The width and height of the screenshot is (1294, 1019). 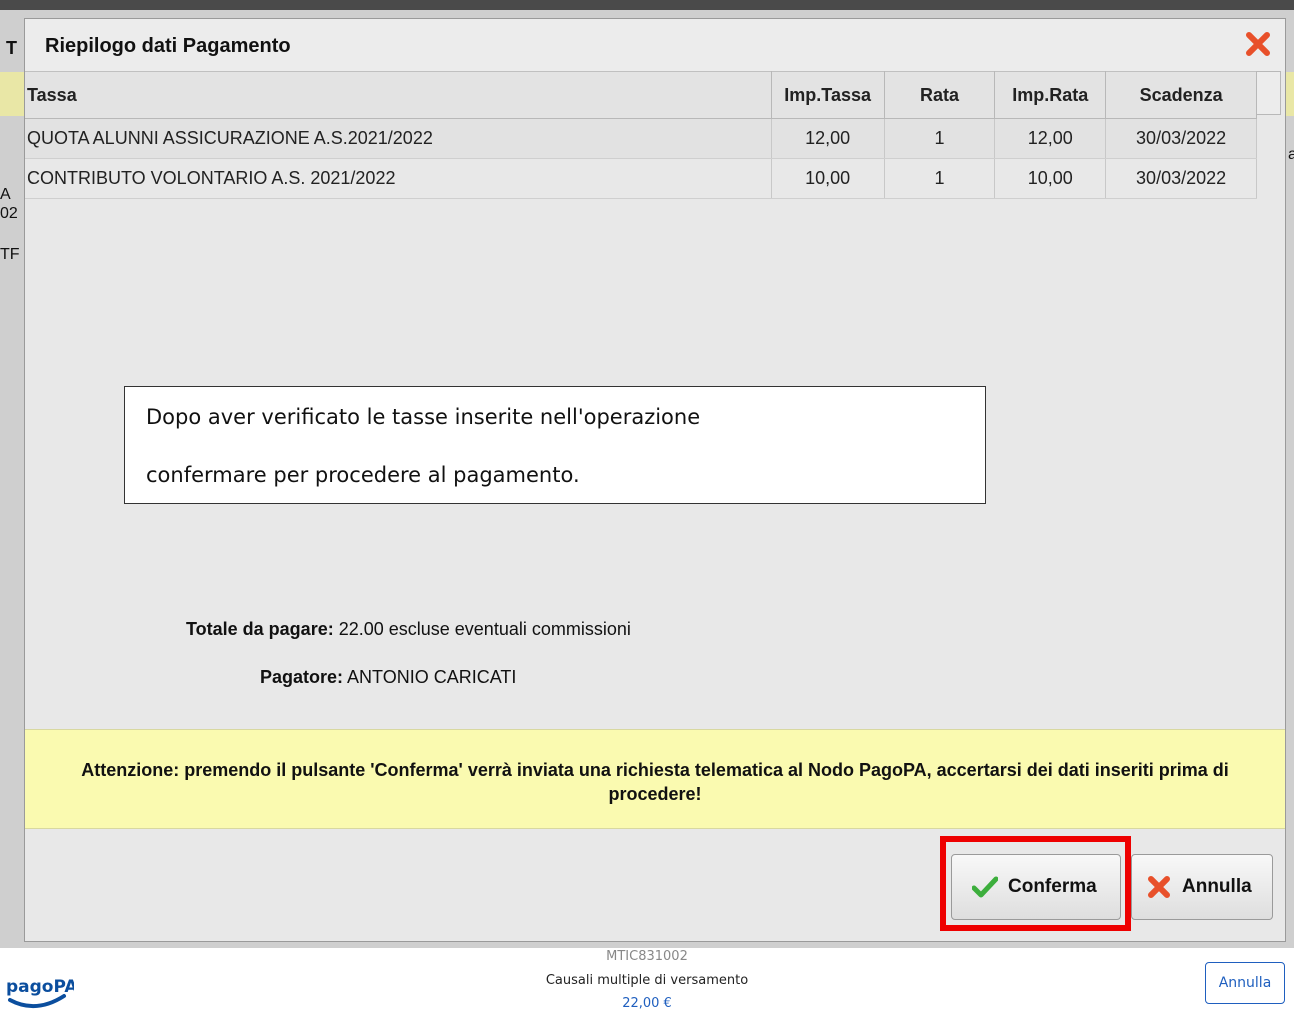 I want to click on checkmark-icon, so click(x=985, y=887).